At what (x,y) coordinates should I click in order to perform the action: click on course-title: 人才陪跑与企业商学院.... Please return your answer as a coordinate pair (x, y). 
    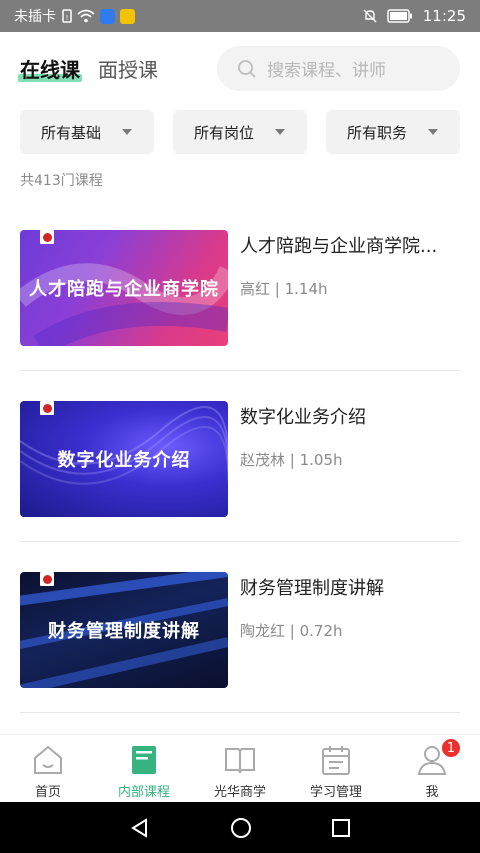
    Looking at the image, I should click on (350, 245).